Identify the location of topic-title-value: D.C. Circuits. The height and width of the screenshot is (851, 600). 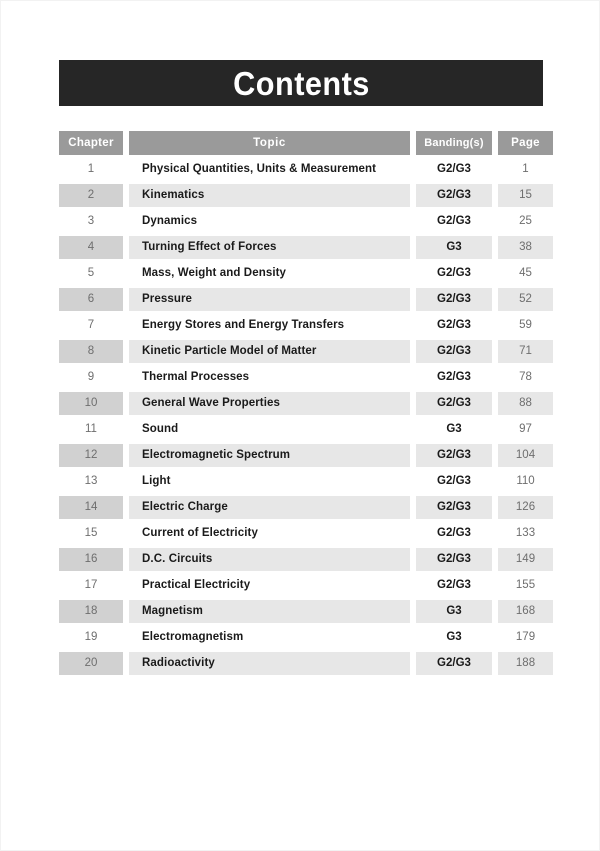
(269, 559).